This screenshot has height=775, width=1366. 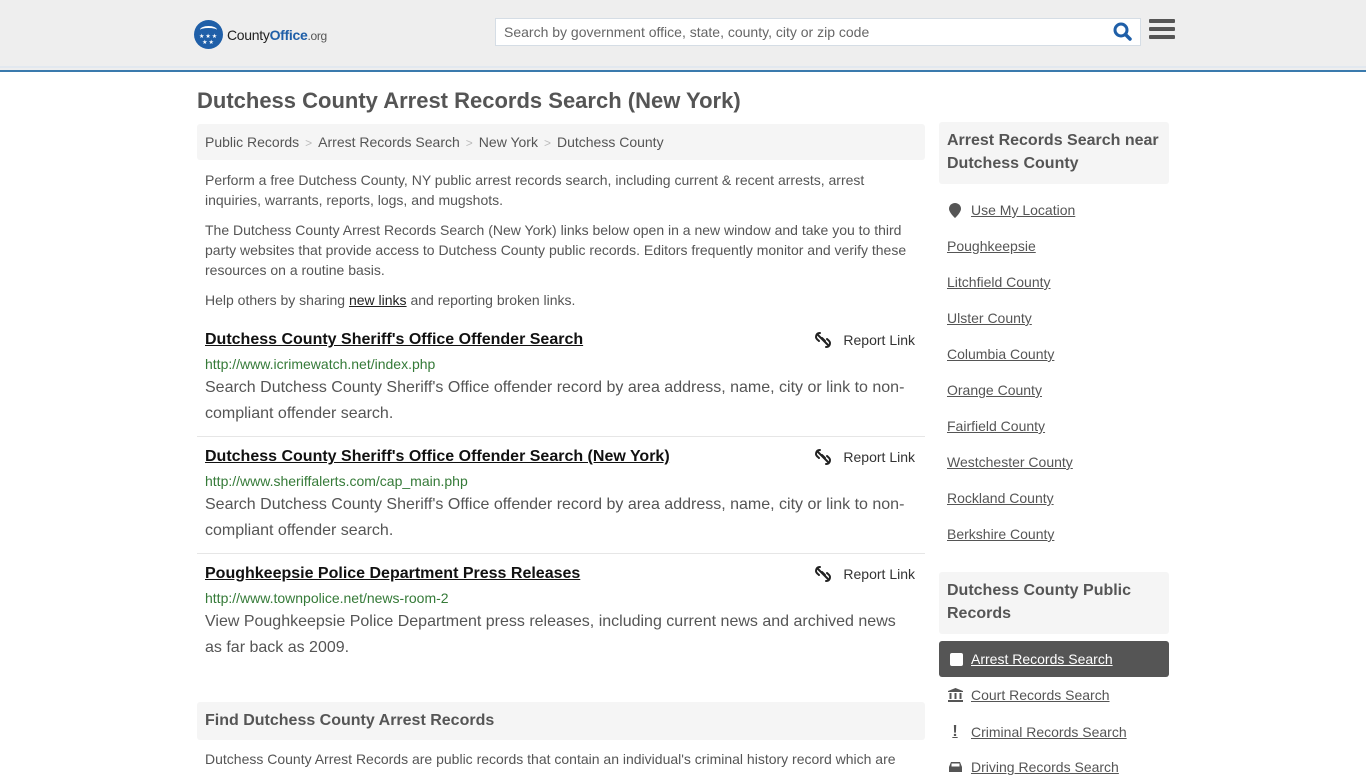 What do you see at coordinates (277, 34) in the screenshot?
I see `logo-text: CountyOffice.org` at bounding box center [277, 34].